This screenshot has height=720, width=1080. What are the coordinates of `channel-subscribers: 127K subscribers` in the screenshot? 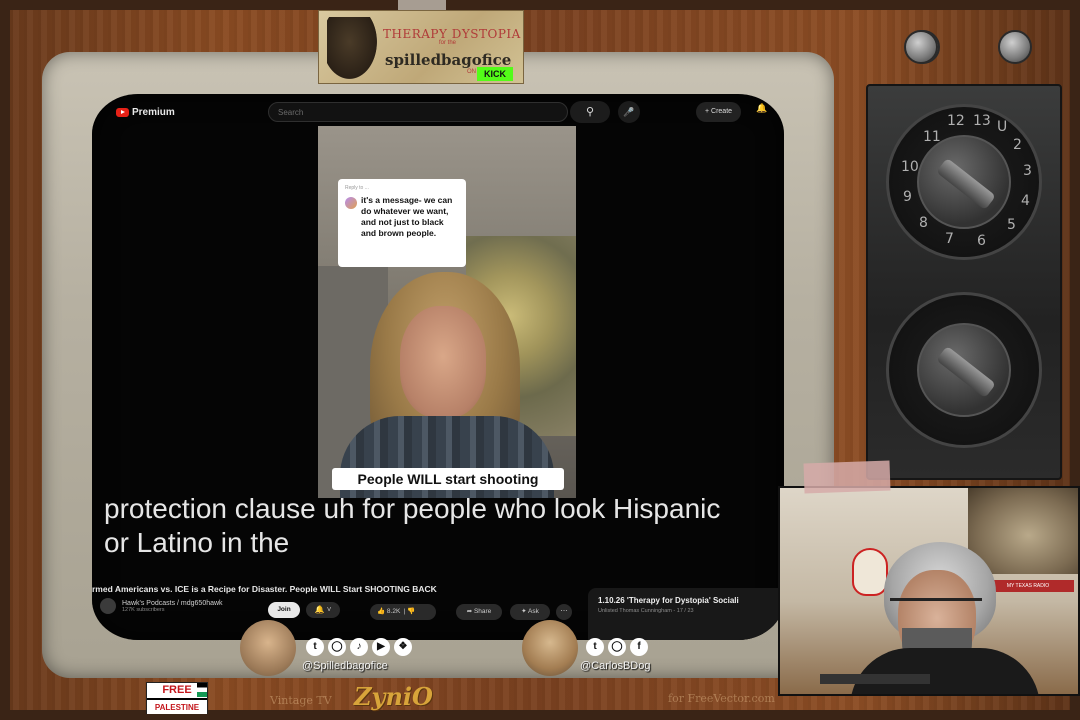 It's located at (143, 609).